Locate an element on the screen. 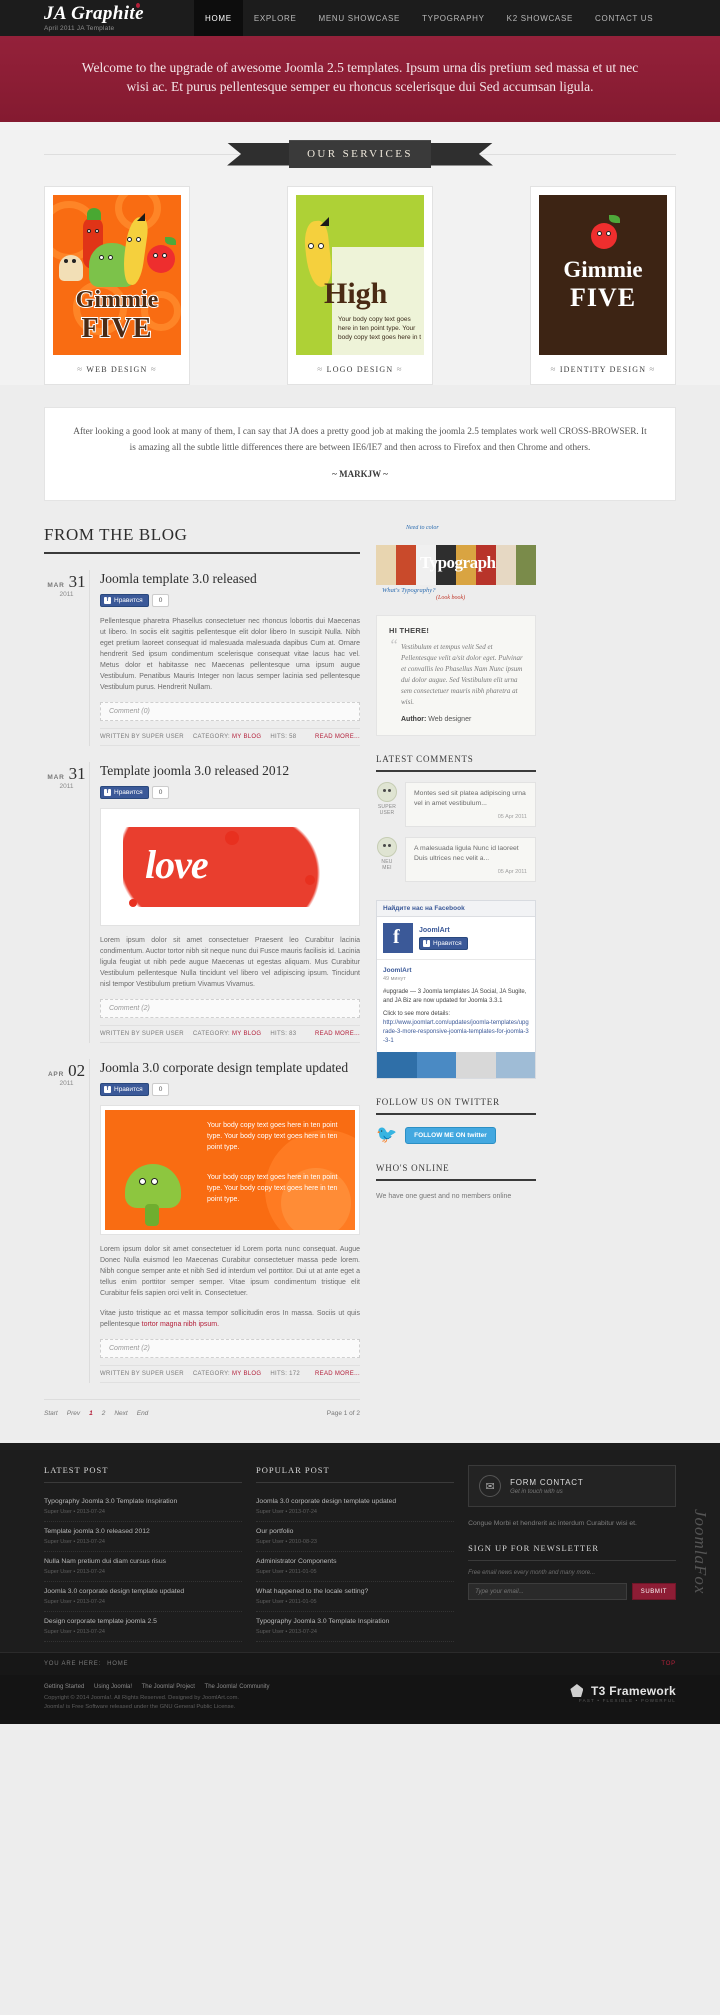 This screenshot has width=720, height=2015. form-contact-box: ✉ FORM CONTACT Get in touch with us is located at coordinates (572, 1486).